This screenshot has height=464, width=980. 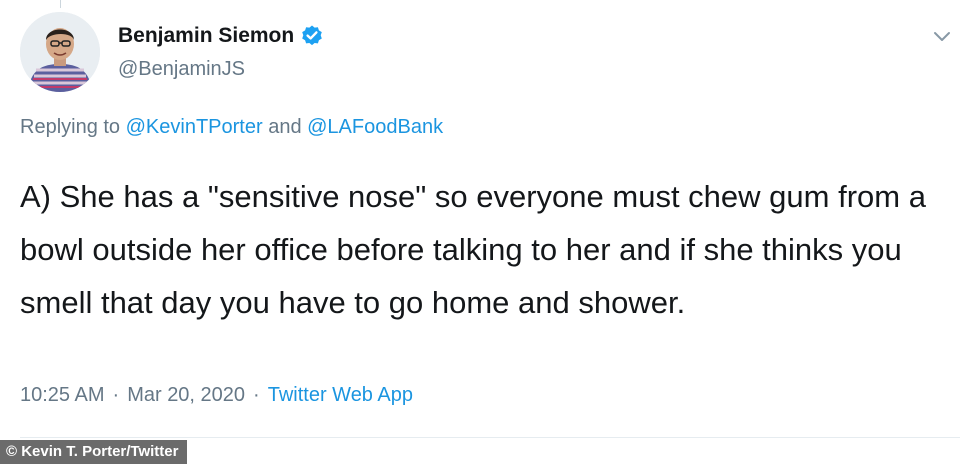 I want to click on avatar-photo-icon, so click(x=60, y=52).